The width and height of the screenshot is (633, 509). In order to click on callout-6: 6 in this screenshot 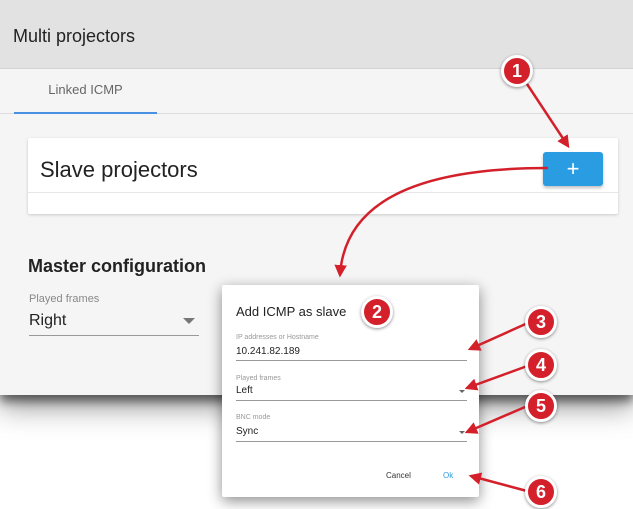, I will do `click(541, 492)`.